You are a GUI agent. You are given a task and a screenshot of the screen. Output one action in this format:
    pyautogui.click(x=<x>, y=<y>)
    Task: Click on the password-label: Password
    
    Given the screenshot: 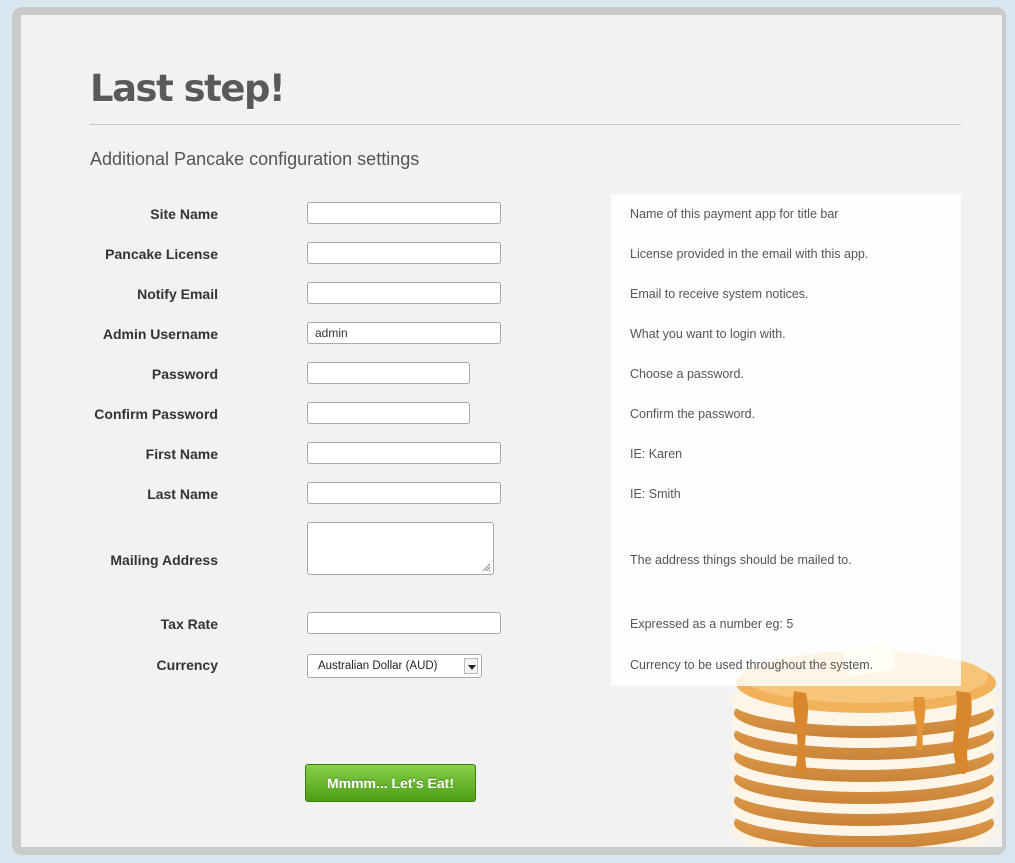 What is the action you would take?
    pyautogui.click(x=184, y=374)
    